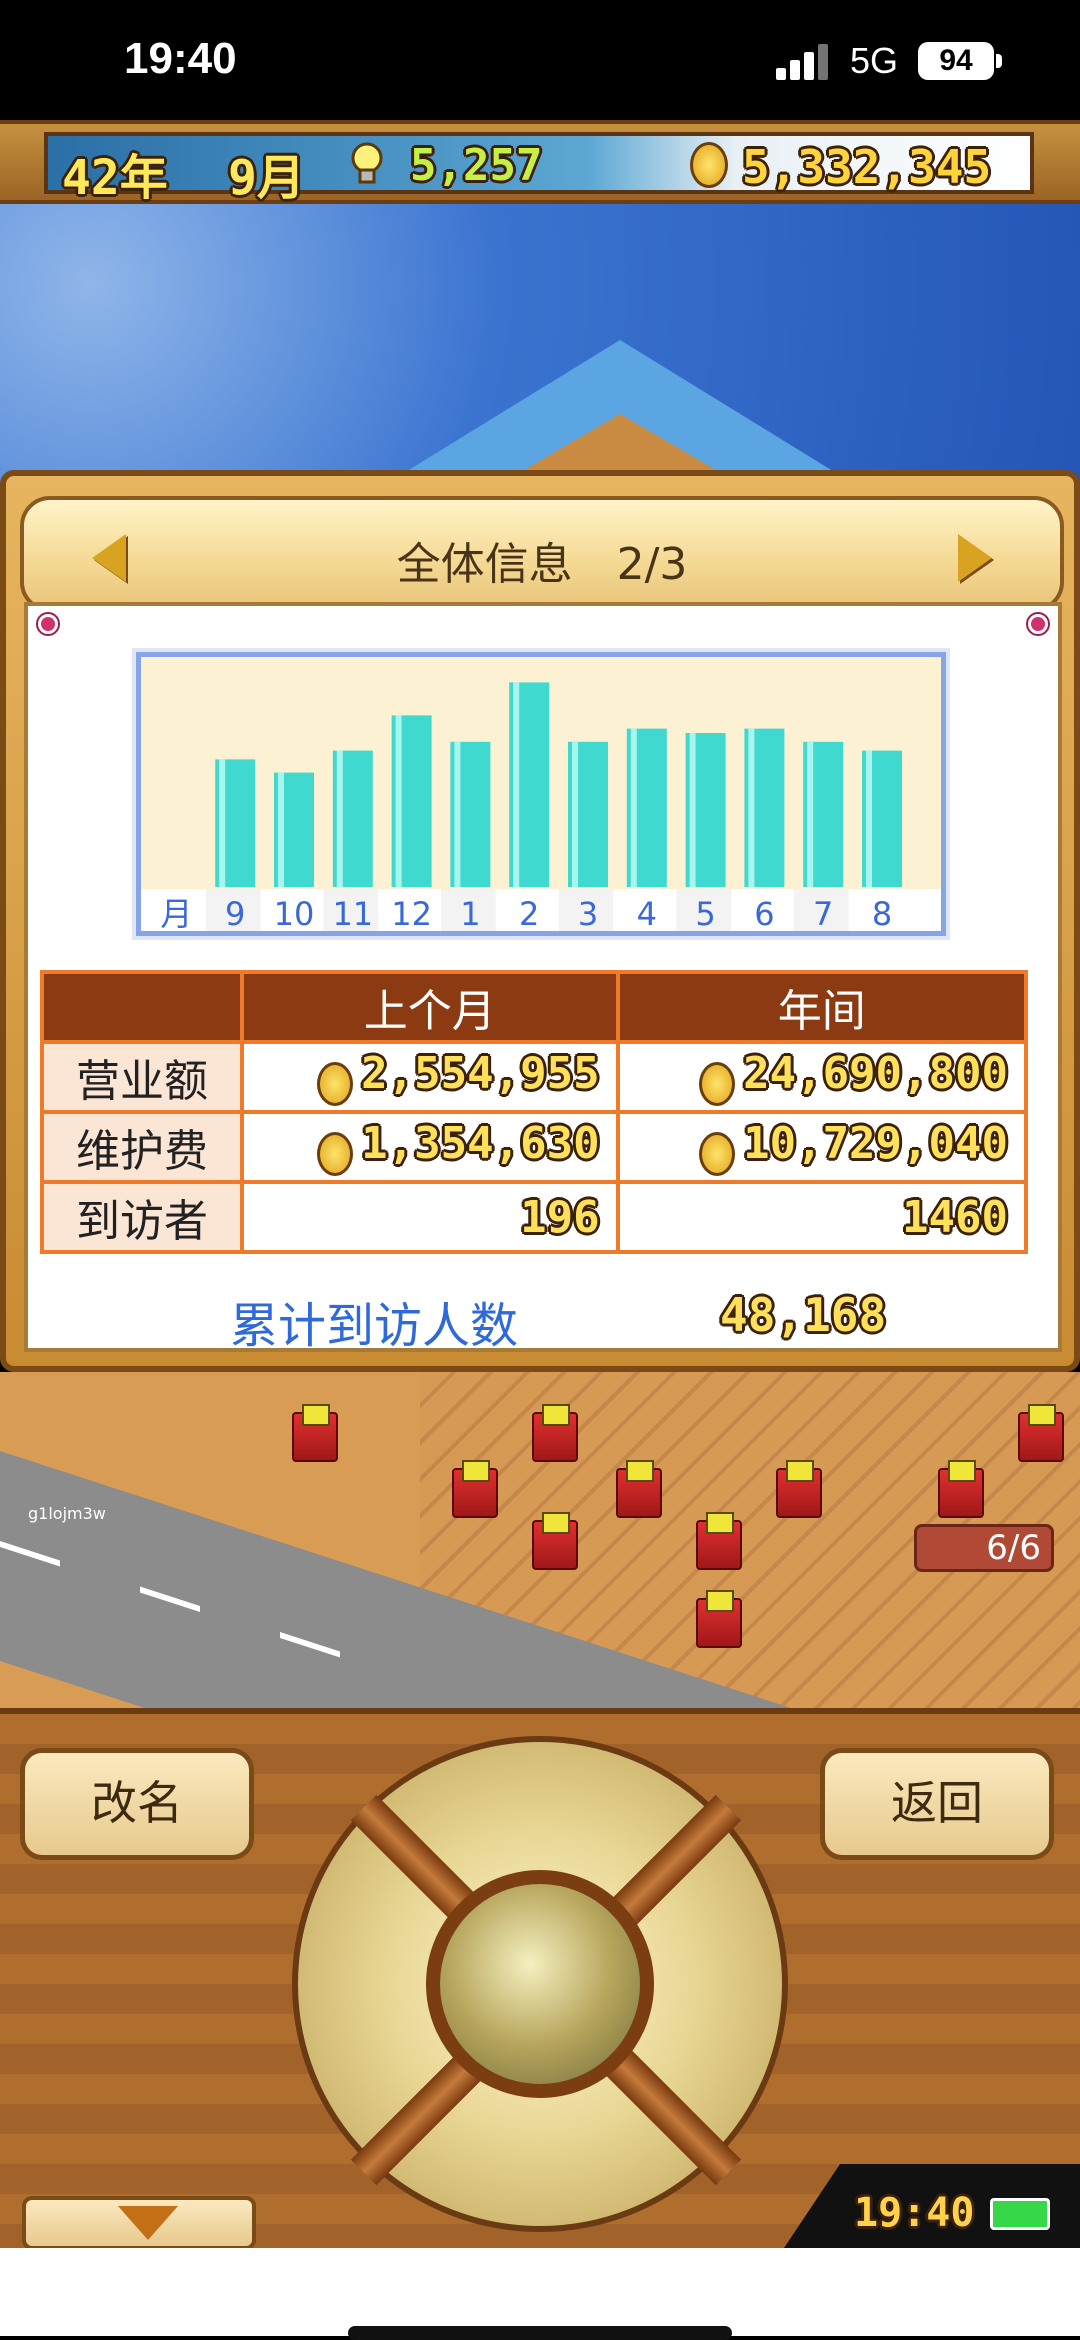  I want to click on corner-dot-right, so click(1038, 624).